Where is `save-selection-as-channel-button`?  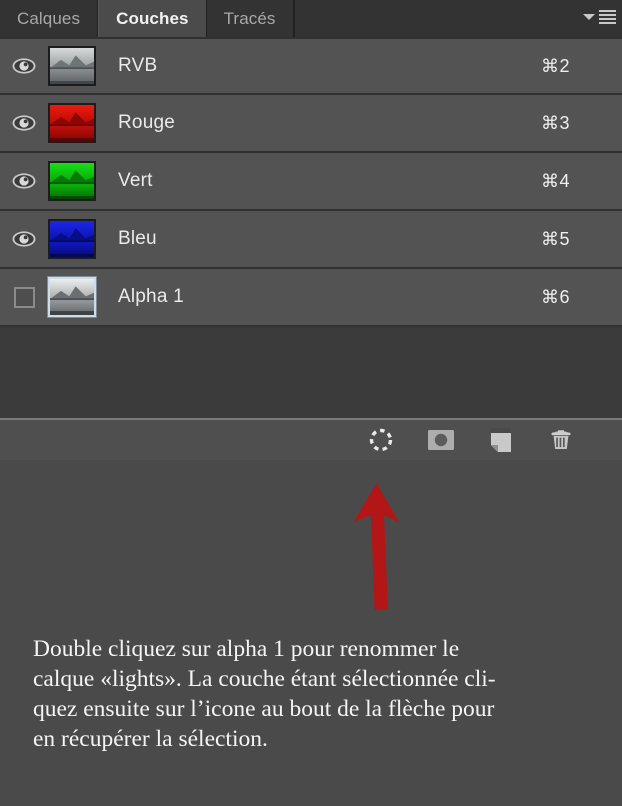 save-selection-as-channel-button is located at coordinates (441, 440).